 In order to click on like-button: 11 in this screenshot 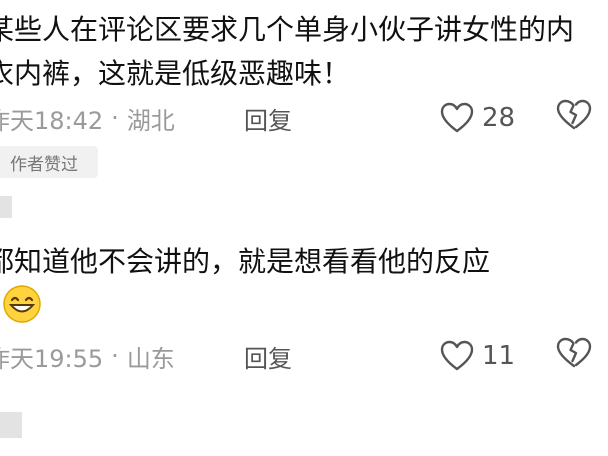, I will do `click(477, 356)`.